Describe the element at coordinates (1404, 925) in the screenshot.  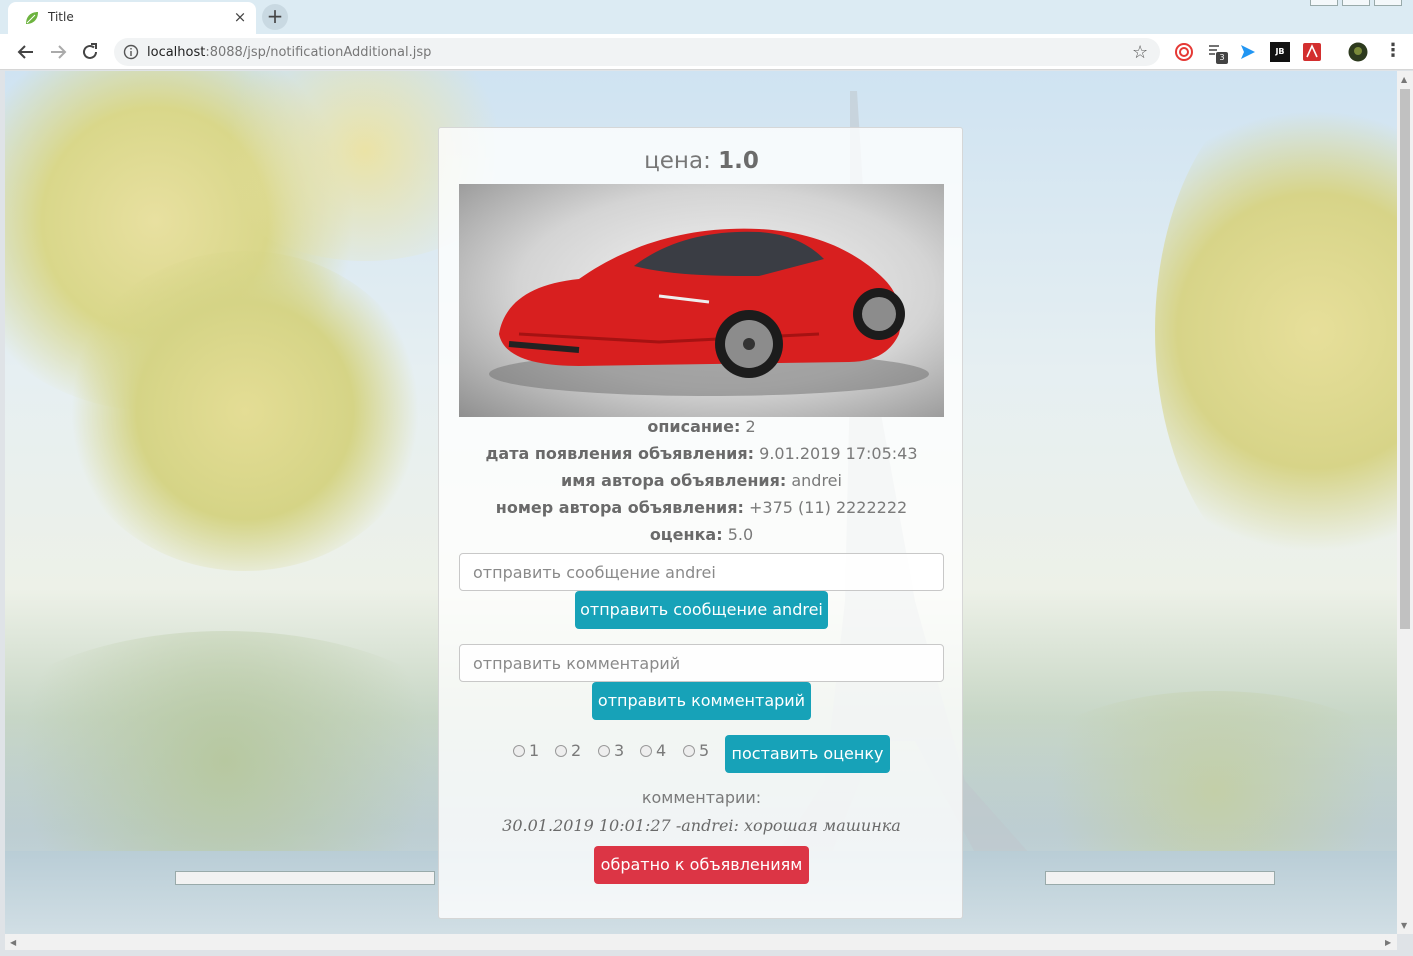
I see `scroll-down-icon: ▼` at that location.